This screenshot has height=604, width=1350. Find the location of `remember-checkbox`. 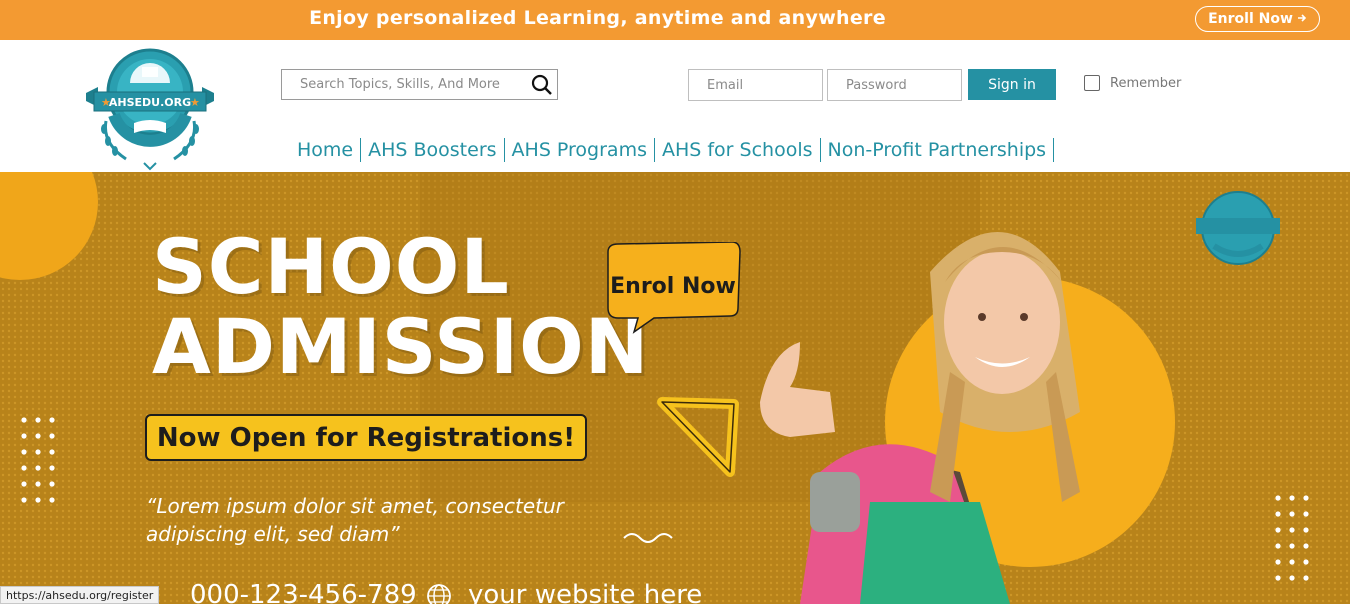

remember-checkbox is located at coordinates (1092, 83).